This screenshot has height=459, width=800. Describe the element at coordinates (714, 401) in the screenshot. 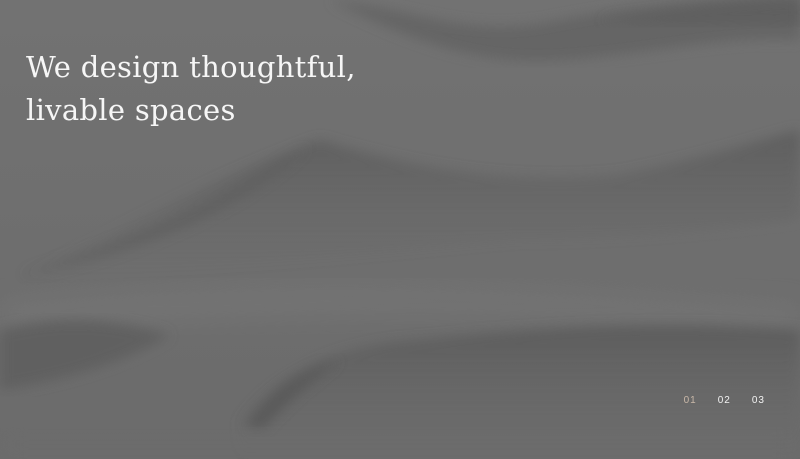

I see `slide-pagination: 01 02 03` at that location.